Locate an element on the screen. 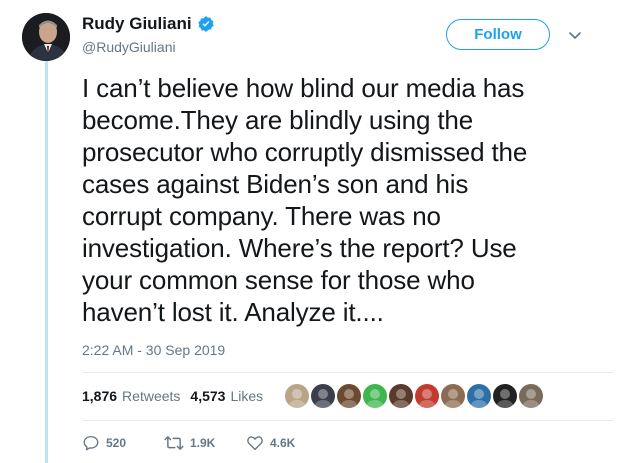 This screenshot has height=463, width=626. profile-photo-icon is located at coordinates (46, 37).